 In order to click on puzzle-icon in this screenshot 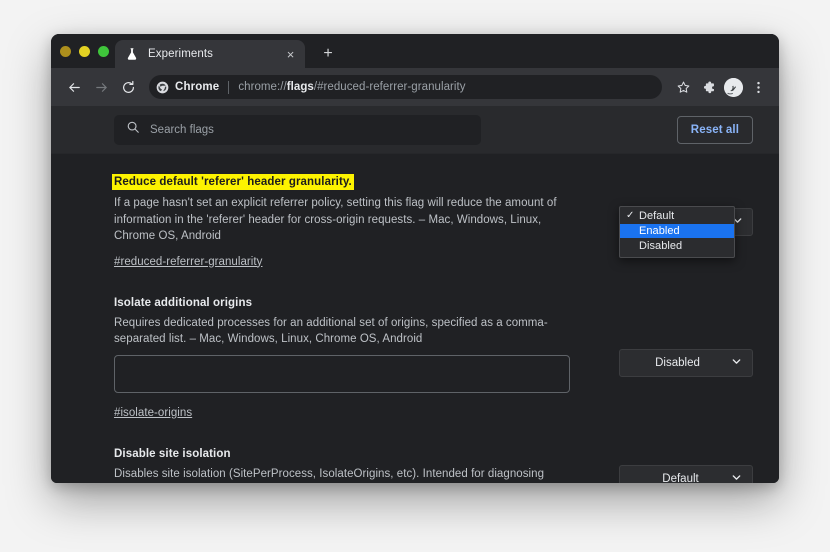, I will do `click(708, 87)`.